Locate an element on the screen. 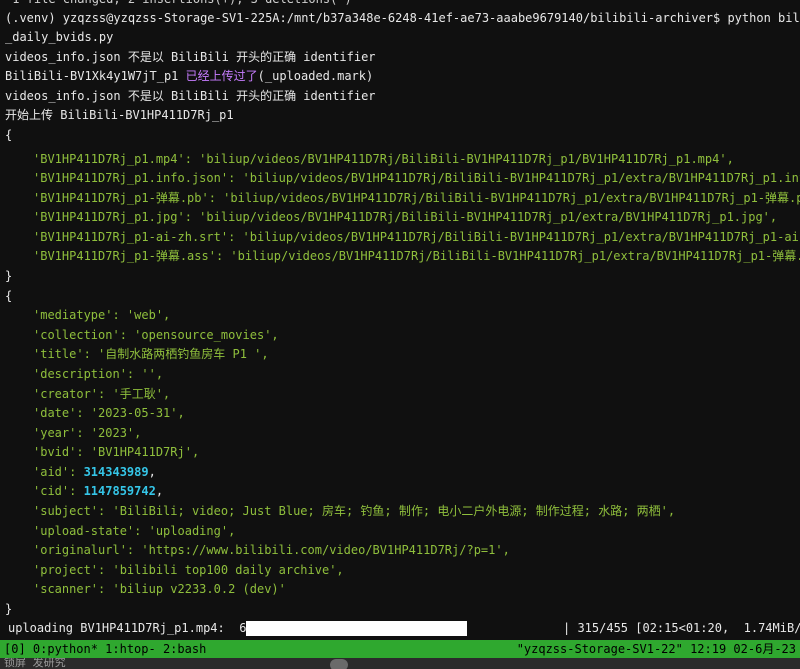  progress-stats: | 315/455 [02:15<01:20, 1.74MiB/s] is located at coordinates (680, 628).